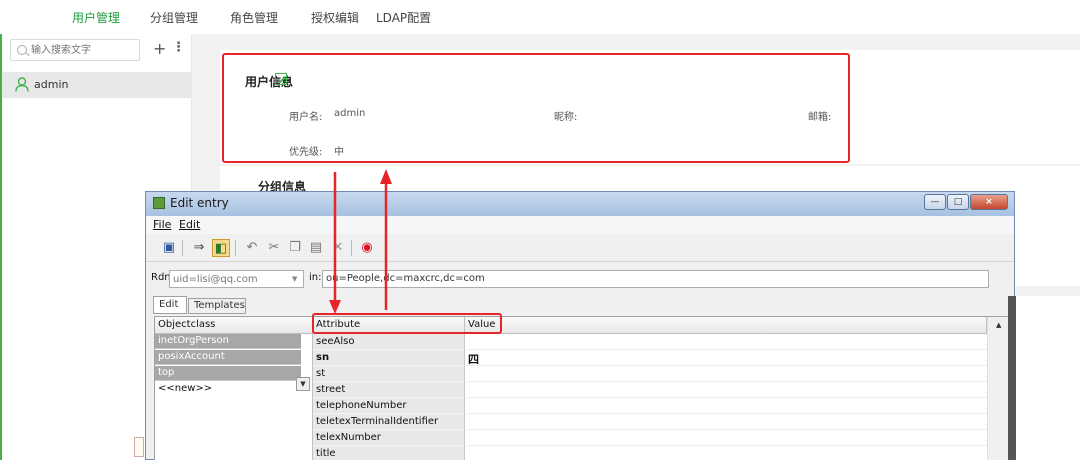 This screenshot has width=1080, height=460. Describe the element at coordinates (217, 306) in the screenshot. I see `tab-templates: Templates` at that location.